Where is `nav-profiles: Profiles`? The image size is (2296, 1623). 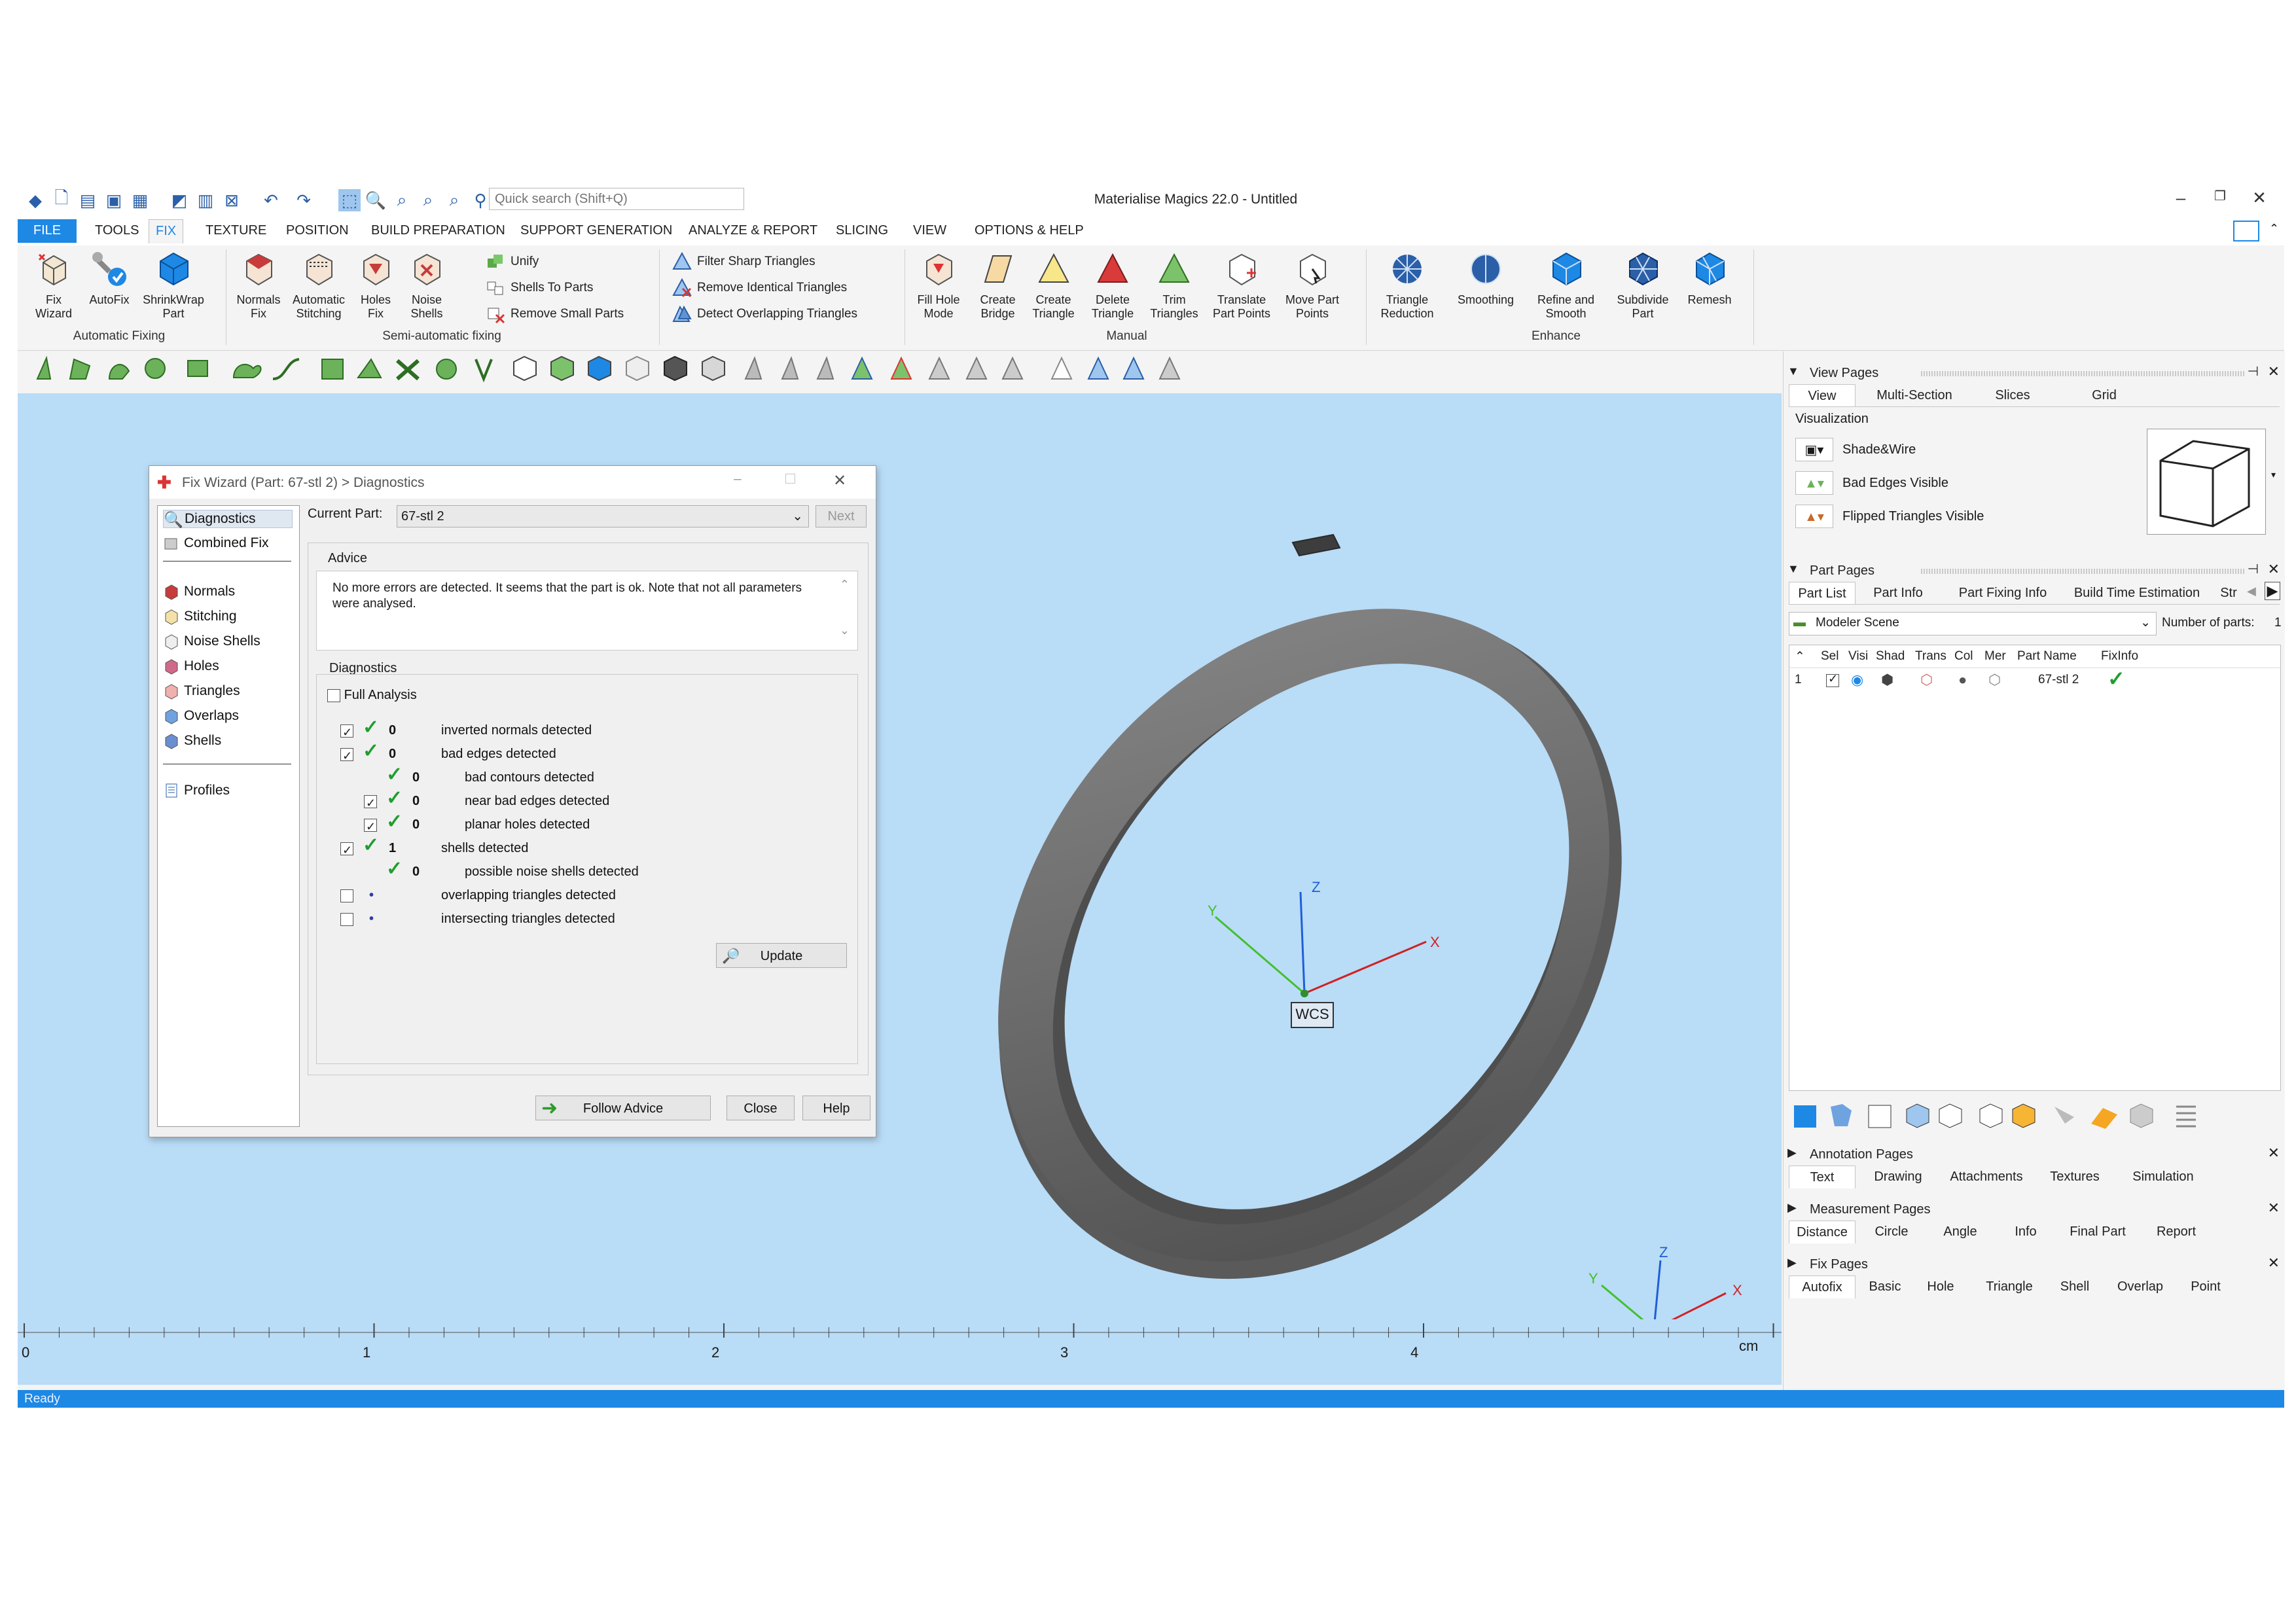 nav-profiles: Profiles is located at coordinates (196, 791).